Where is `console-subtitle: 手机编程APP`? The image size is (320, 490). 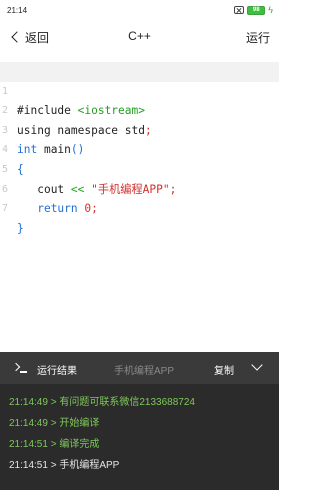 console-subtitle: 手机编程APP is located at coordinates (144, 371).